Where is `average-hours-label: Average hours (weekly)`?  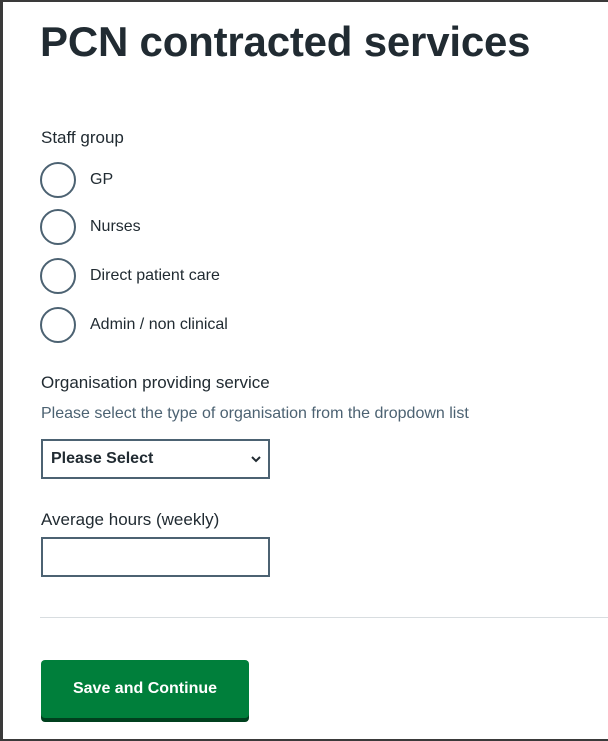 average-hours-label: Average hours (weekly) is located at coordinates (130, 519).